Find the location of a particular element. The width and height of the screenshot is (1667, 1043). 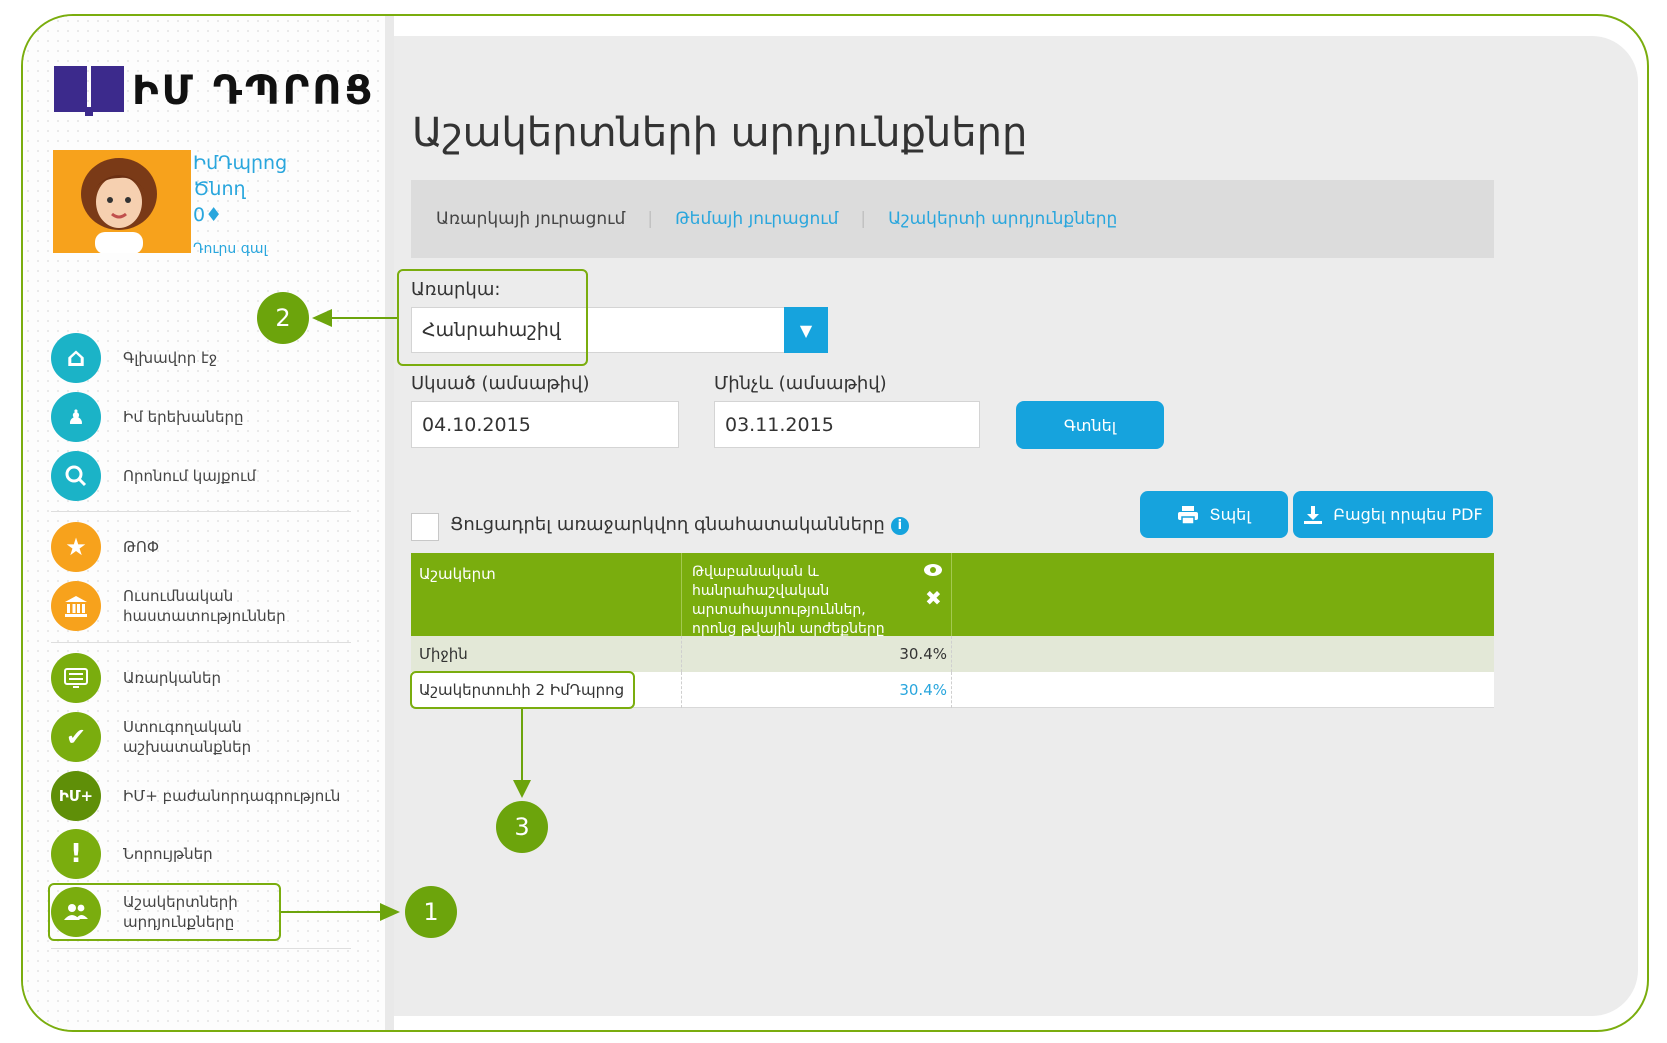

book-icon is located at coordinates (89, 91).